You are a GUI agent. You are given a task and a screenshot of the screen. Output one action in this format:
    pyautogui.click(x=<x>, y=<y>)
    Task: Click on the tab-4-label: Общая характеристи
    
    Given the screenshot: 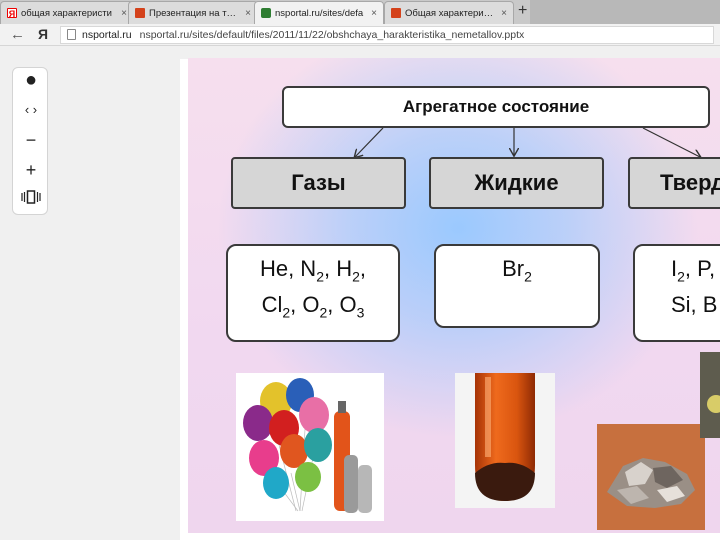 What is the action you would take?
    pyautogui.click(x=451, y=13)
    